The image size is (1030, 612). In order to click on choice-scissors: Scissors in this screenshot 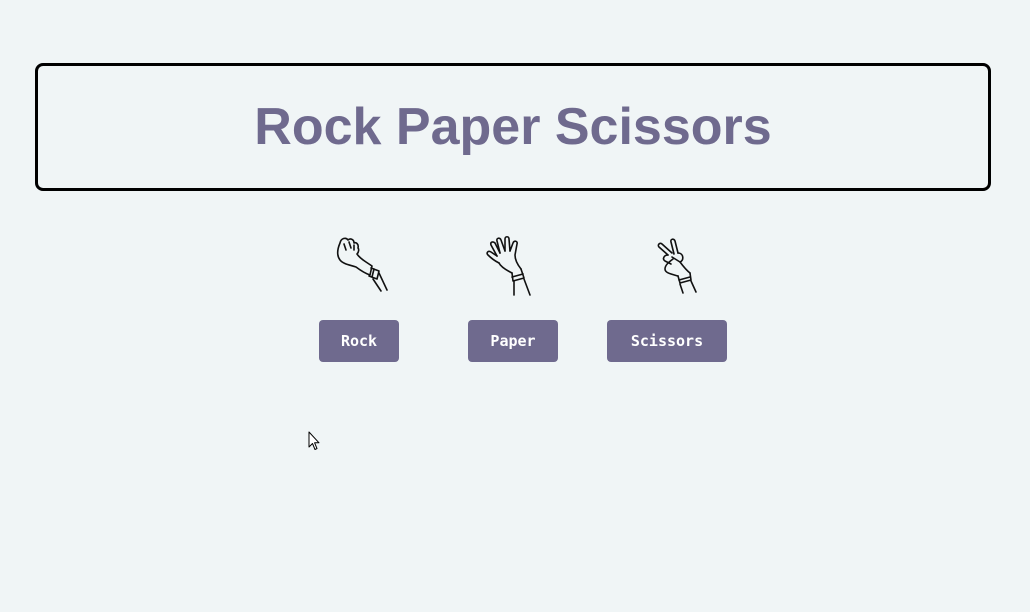, I will do `click(667, 297)`.